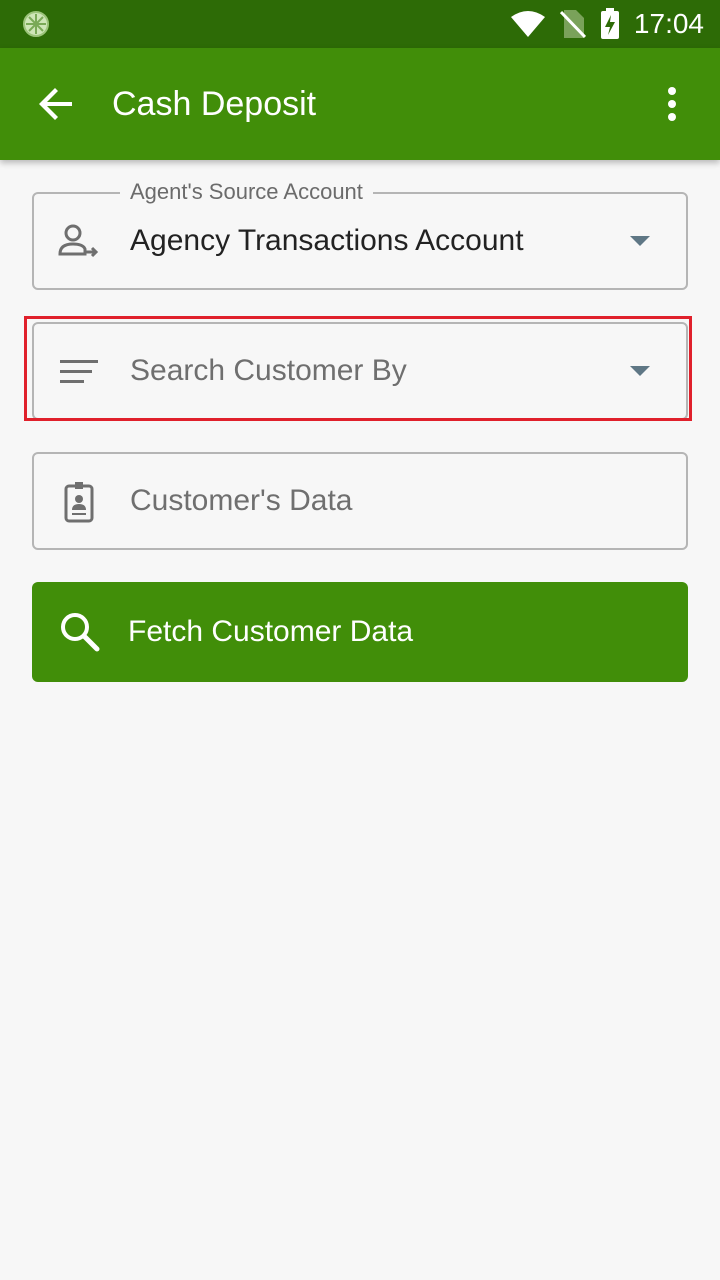 The height and width of the screenshot is (1280, 720). Describe the element at coordinates (668, 23) in the screenshot. I see `status-time: 17:04` at that location.